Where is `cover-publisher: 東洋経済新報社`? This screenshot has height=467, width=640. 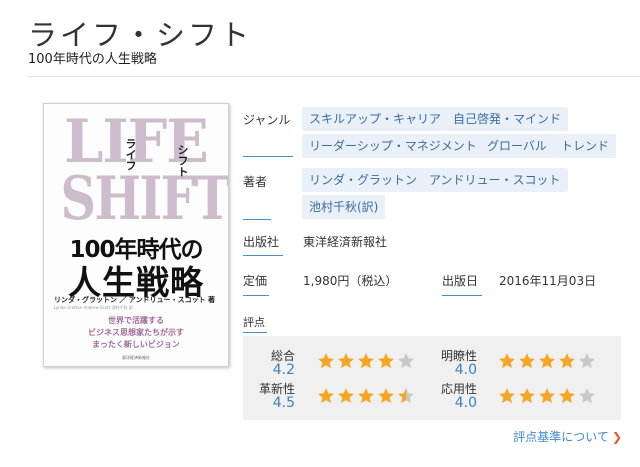
cover-publisher: 東洋経済新報社 is located at coordinates (136, 357).